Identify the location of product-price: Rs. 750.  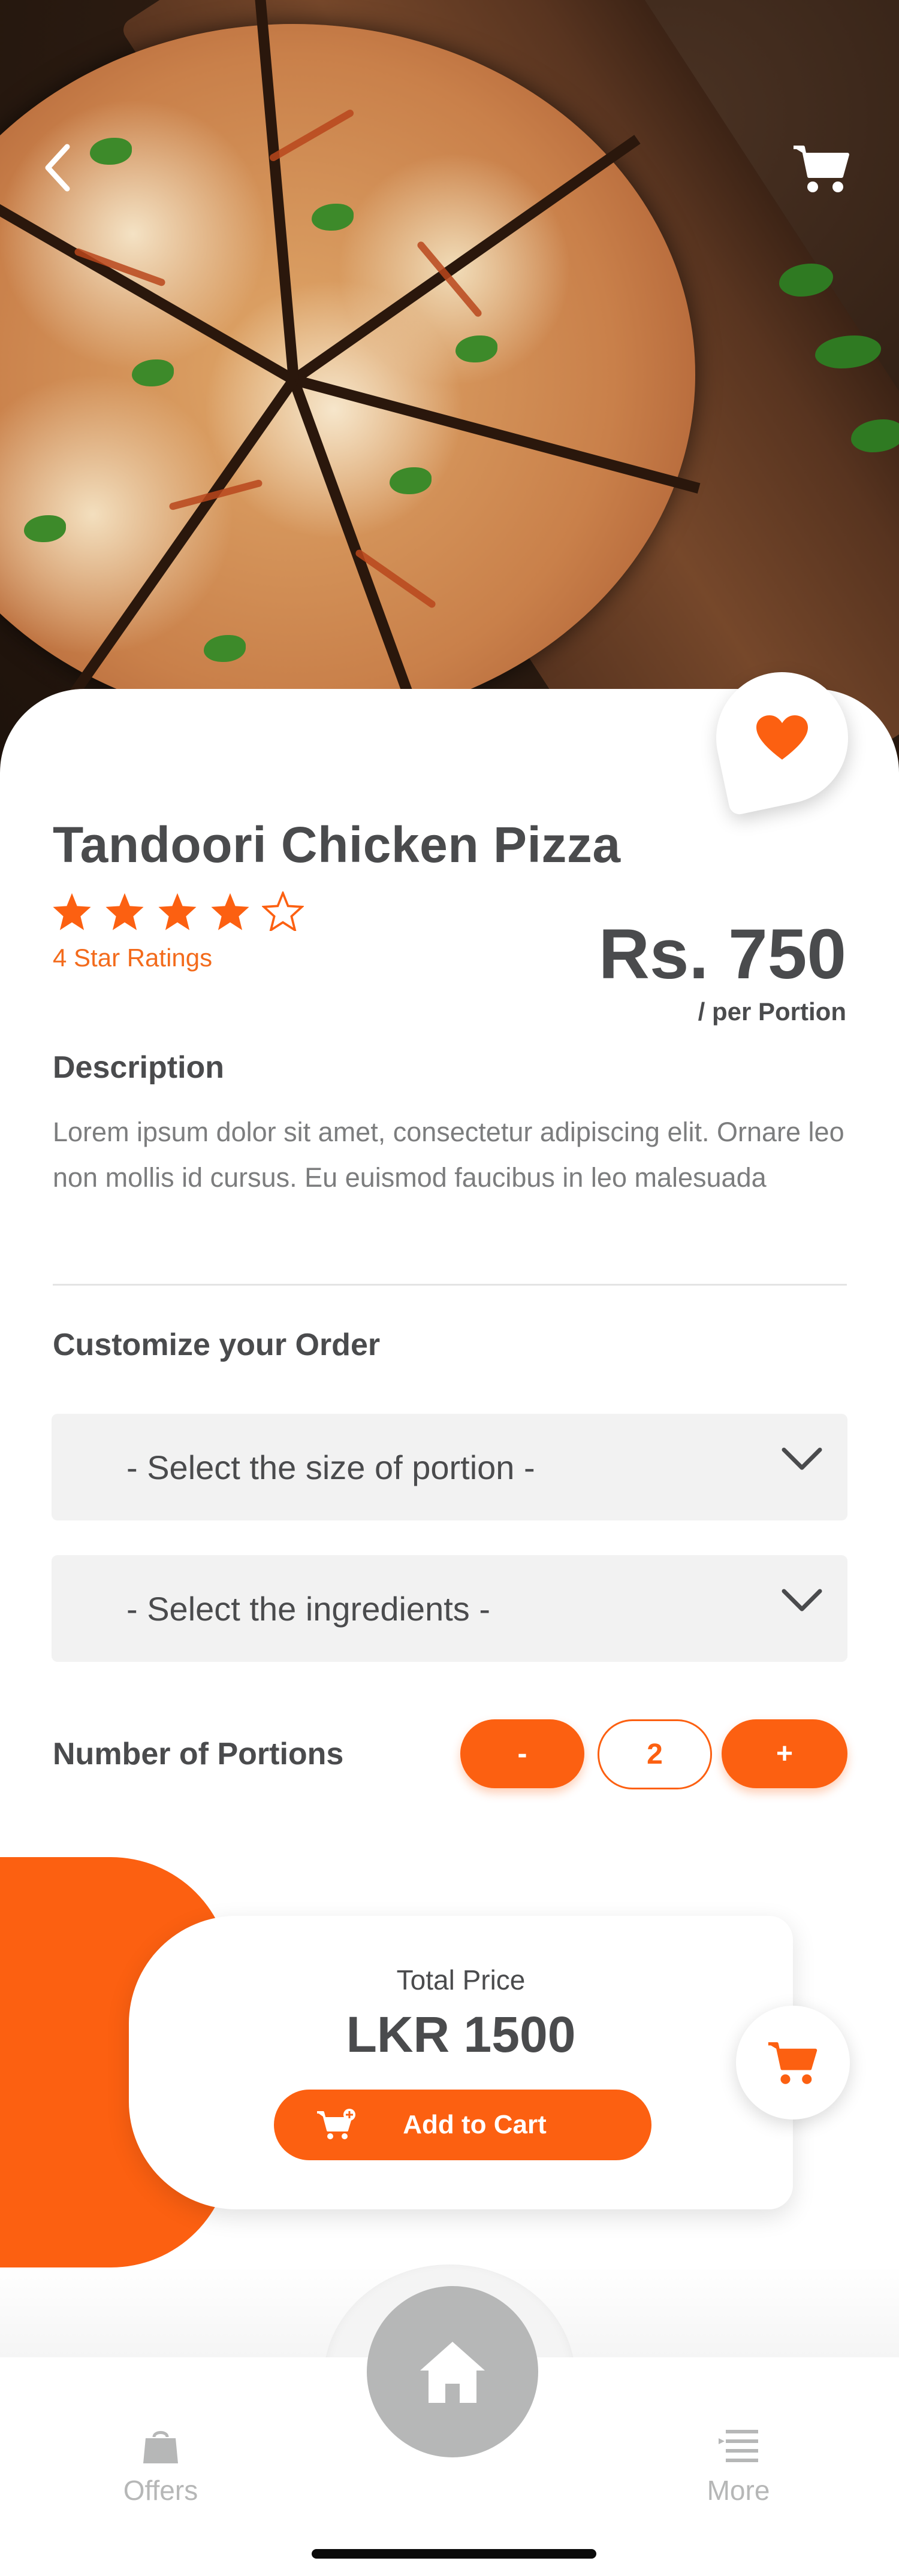
(722, 954).